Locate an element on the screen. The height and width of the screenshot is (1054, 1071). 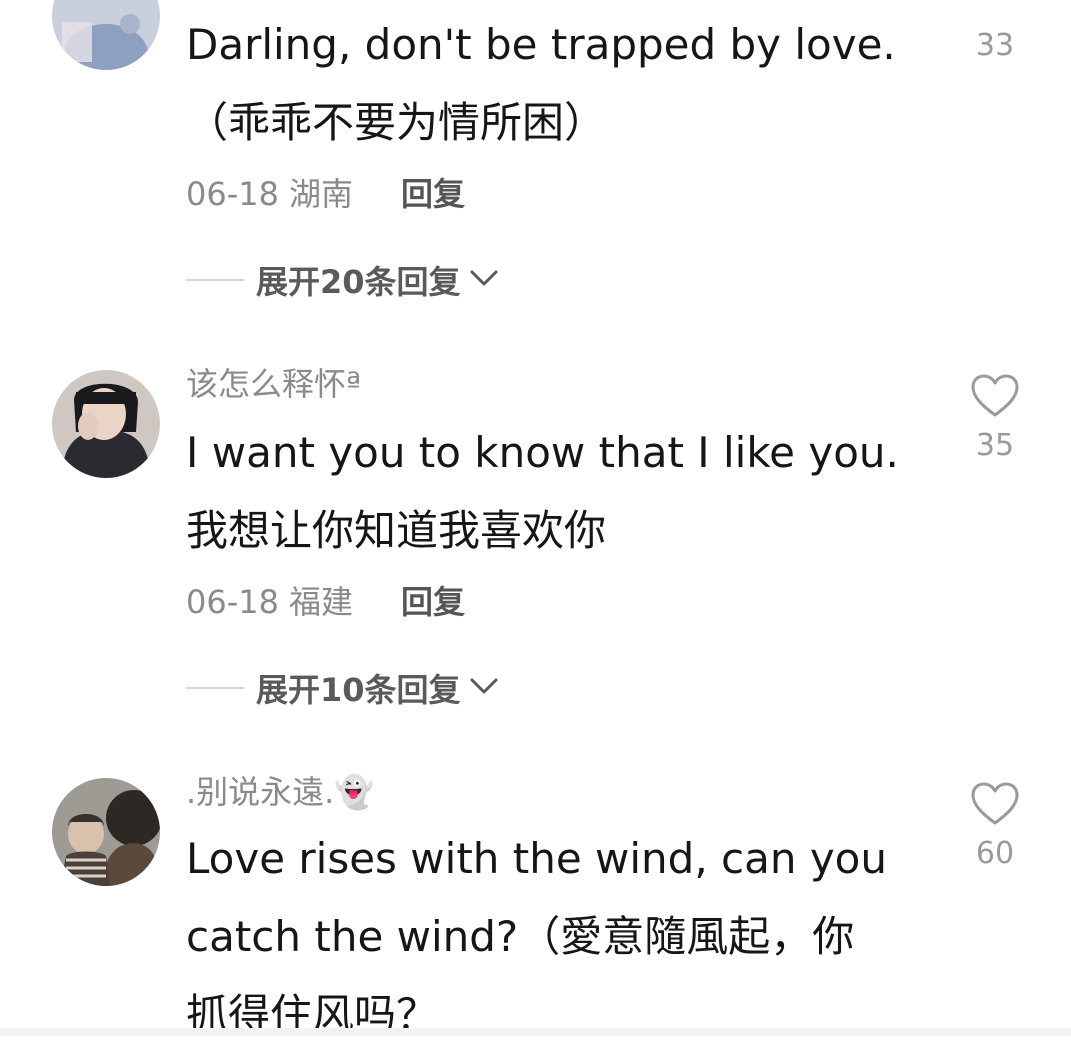
comment-location: 福建 is located at coordinates (320, 602).